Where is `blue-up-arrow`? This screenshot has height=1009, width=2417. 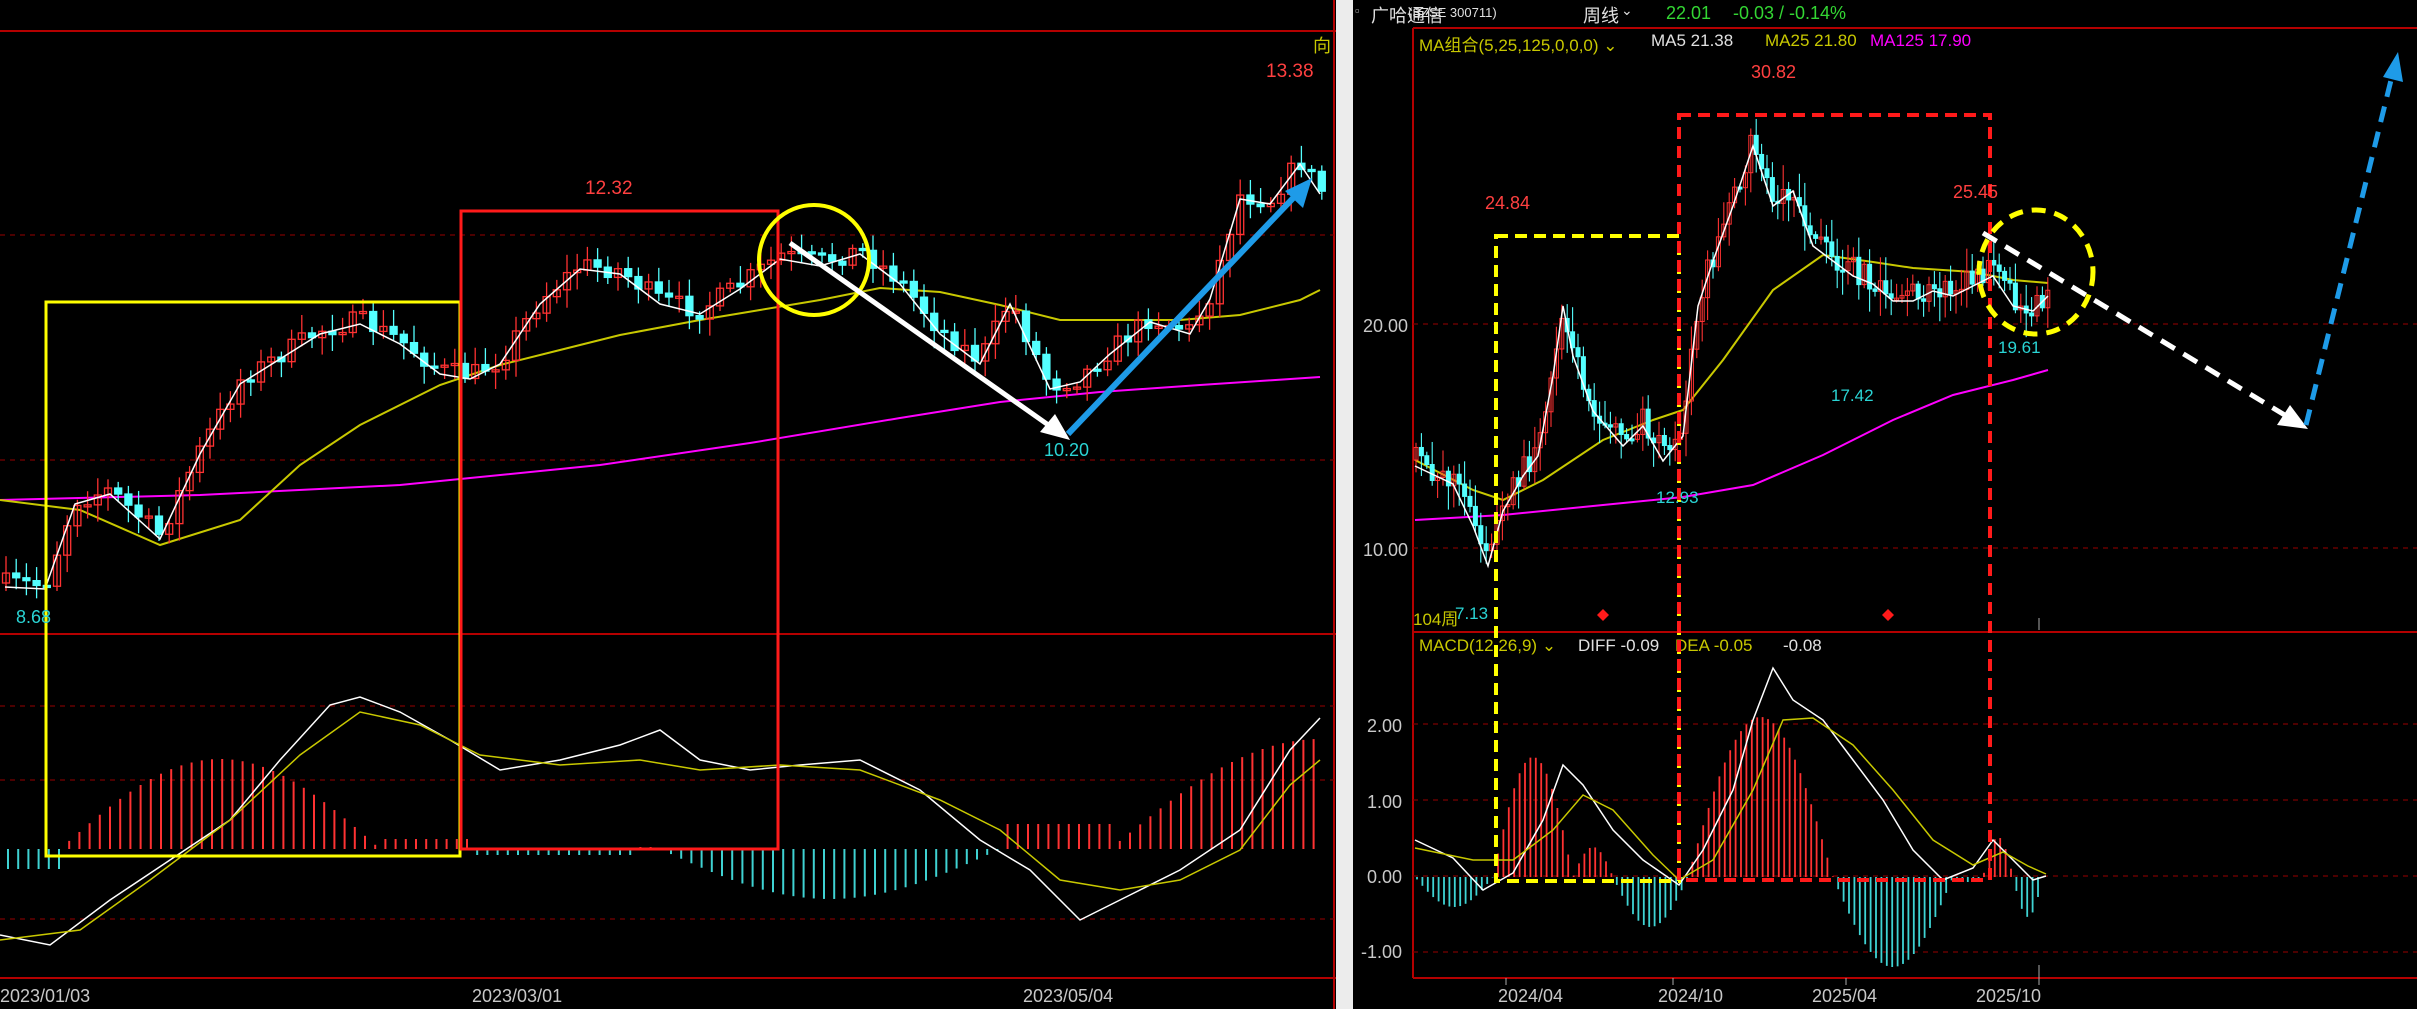 blue-up-arrow is located at coordinates (1182, 314).